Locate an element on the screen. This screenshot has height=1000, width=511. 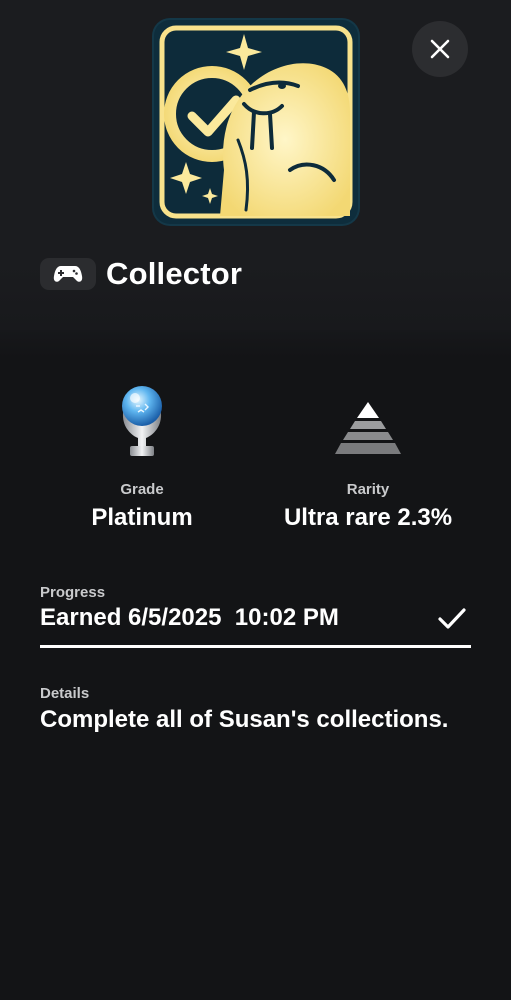
rarity-label: Rarity is located at coordinates (368, 489).